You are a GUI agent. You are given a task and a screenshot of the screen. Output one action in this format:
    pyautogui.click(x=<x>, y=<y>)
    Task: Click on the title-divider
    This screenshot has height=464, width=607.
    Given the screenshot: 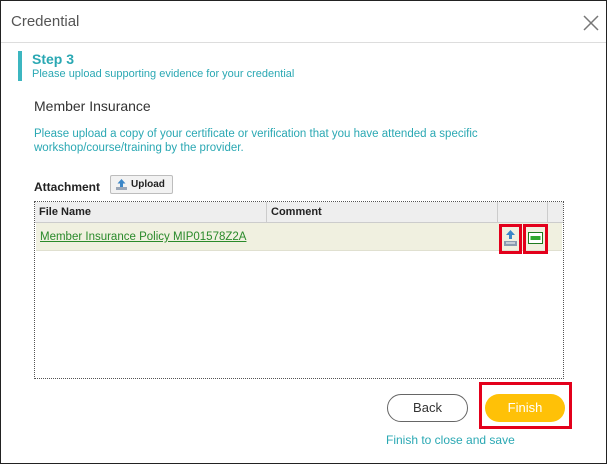 What is the action you would take?
    pyautogui.click(x=303, y=42)
    